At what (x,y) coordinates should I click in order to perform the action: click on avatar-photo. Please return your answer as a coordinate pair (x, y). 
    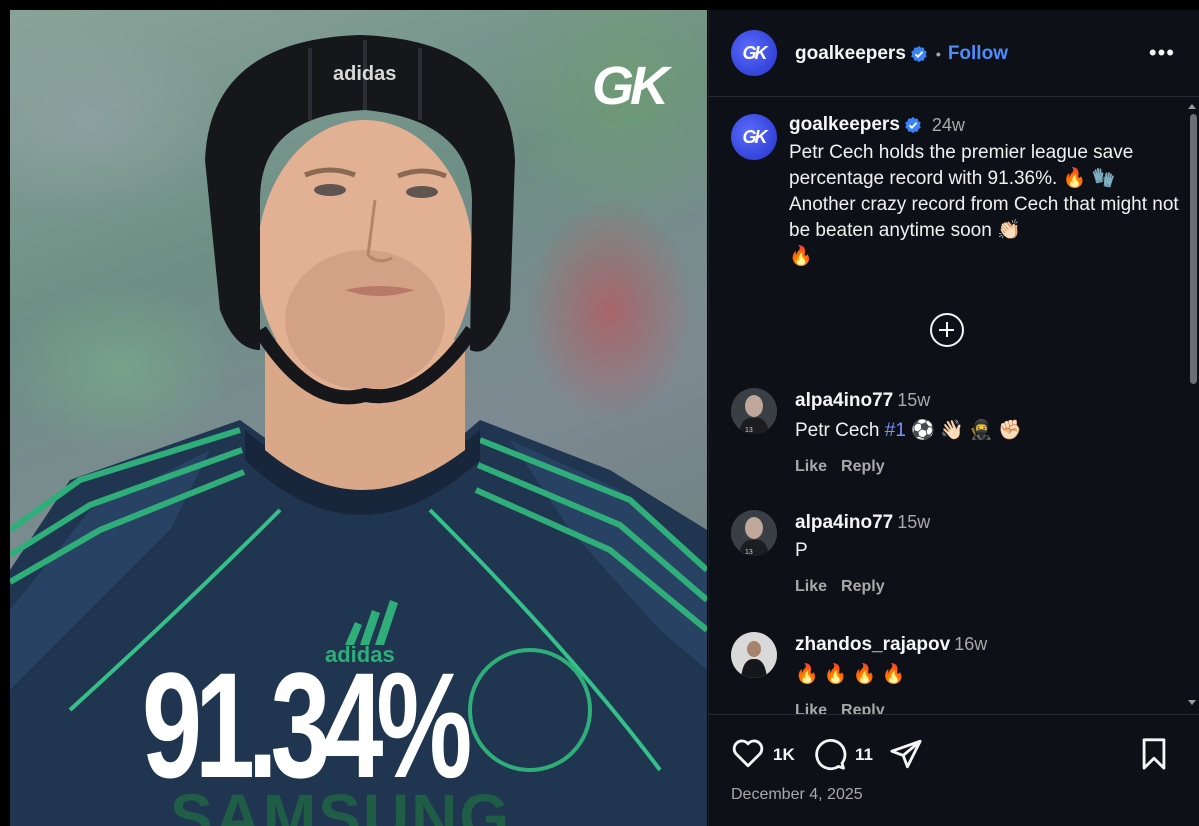
    Looking at the image, I should click on (754, 655).